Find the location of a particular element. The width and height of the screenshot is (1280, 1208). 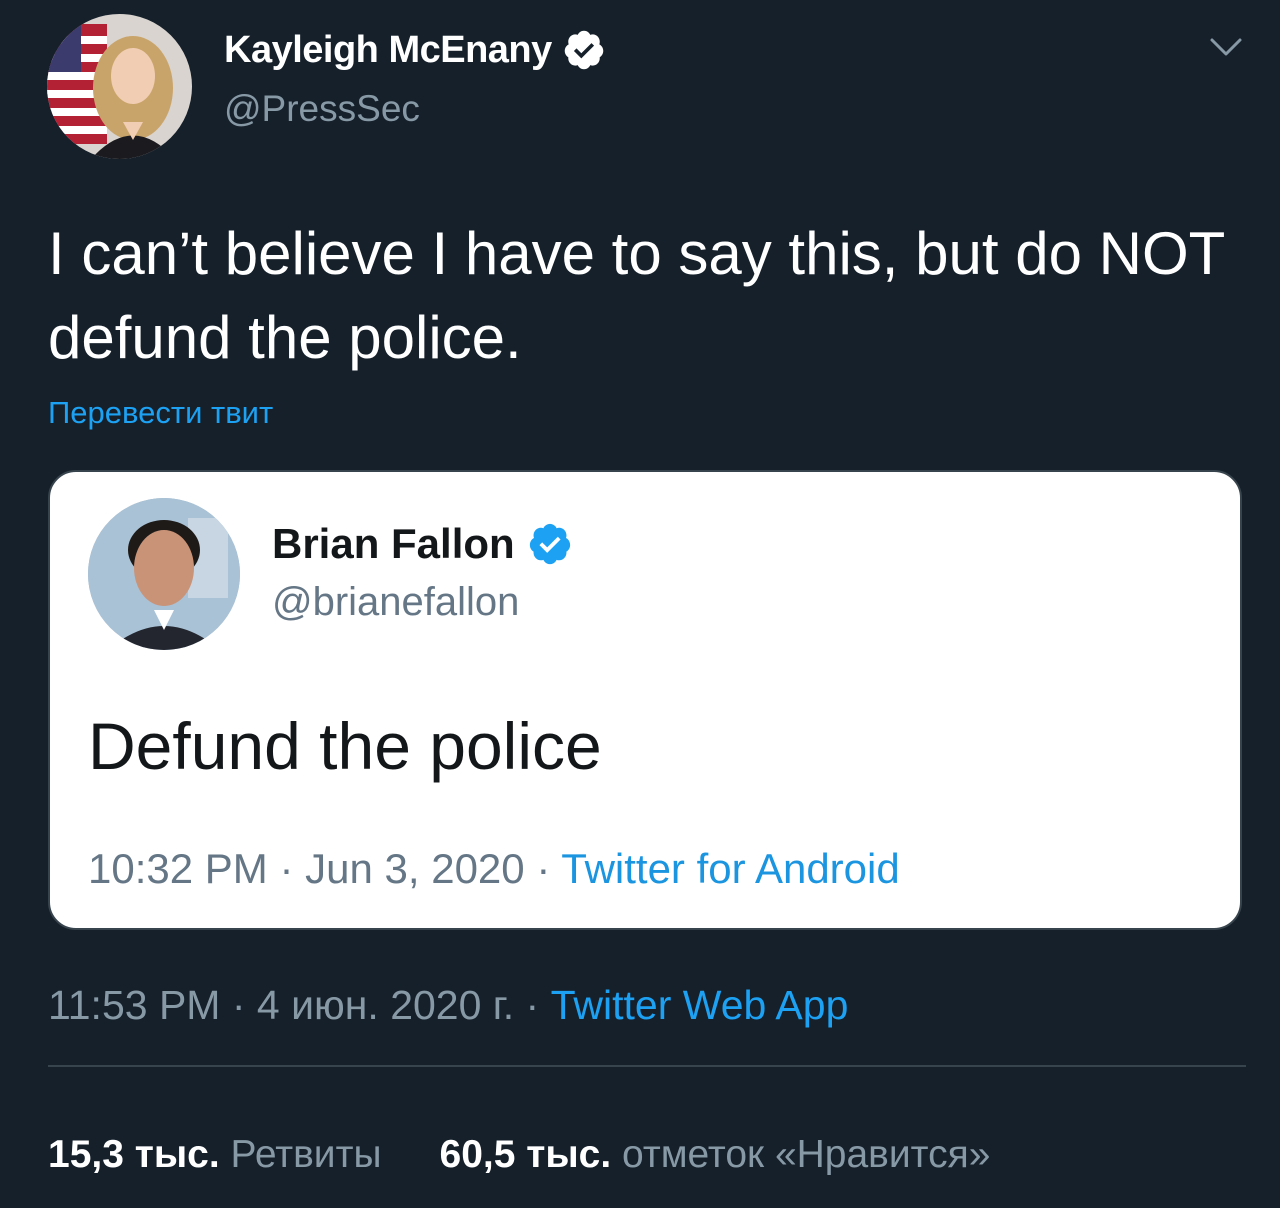

quoted-tweet-text: Defund the police is located at coordinates (345, 746).